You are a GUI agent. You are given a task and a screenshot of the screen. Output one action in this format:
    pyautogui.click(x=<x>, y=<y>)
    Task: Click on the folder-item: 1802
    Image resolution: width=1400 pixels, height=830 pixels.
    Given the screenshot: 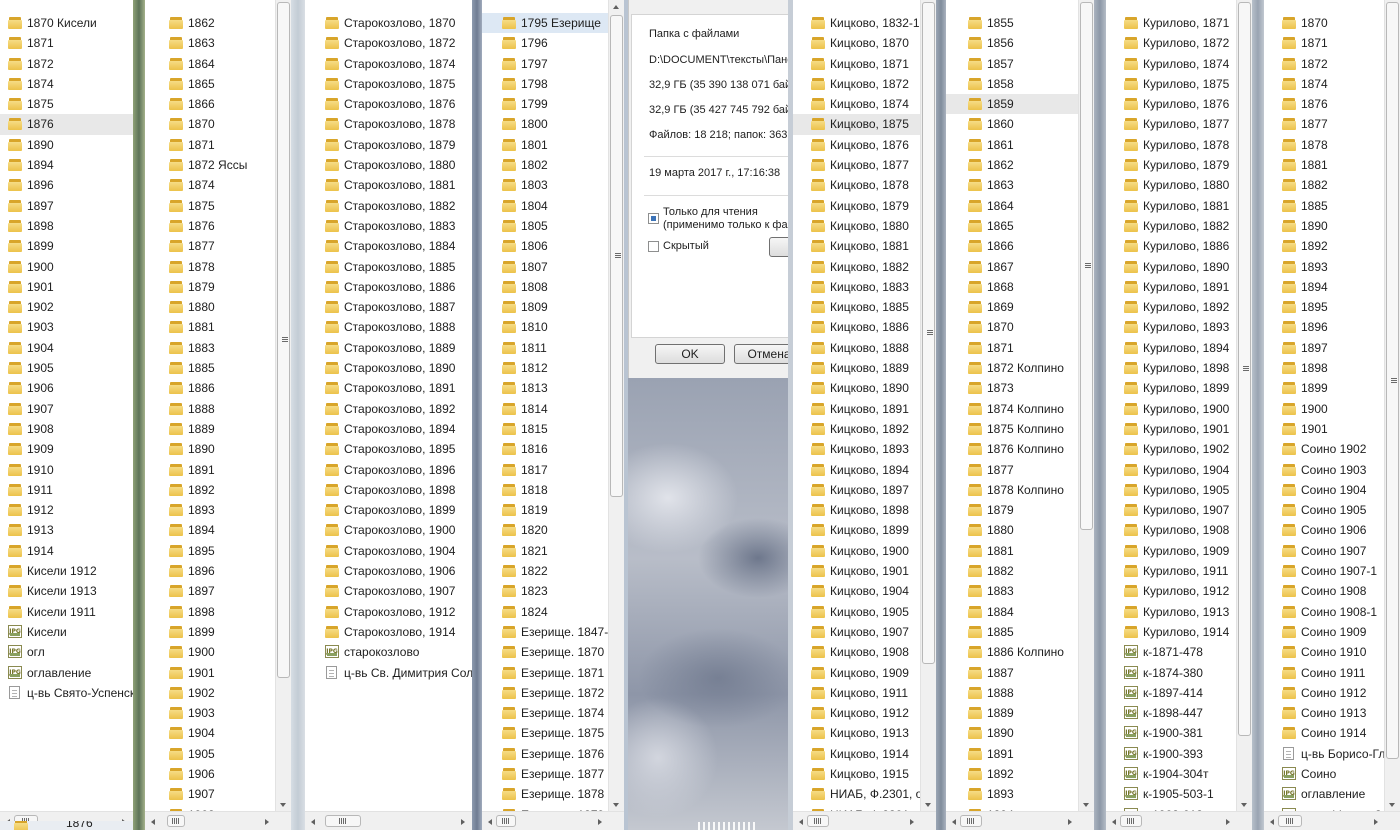 What is the action you would take?
    pyautogui.click(x=545, y=165)
    